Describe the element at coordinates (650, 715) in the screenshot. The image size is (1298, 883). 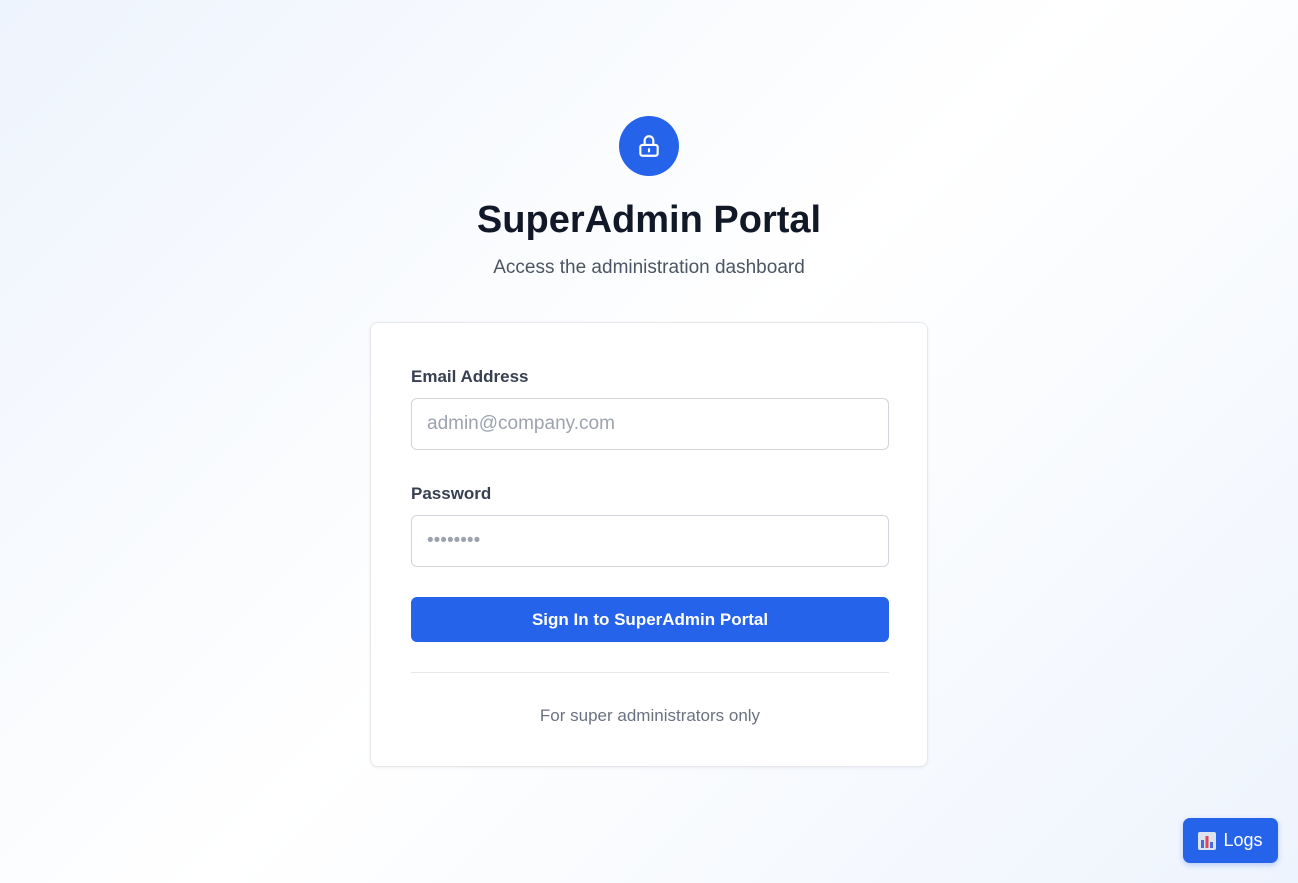
I see `footer-note: For super administrators only` at that location.